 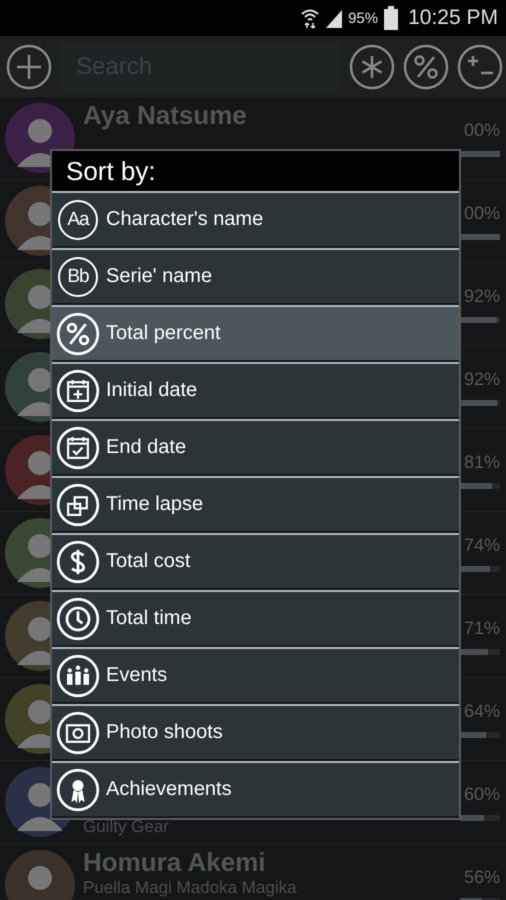 What do you see at coordinates (78, 220) in the screenshot?
I see `letters-icon: Aa` at bounding box center [78, 220].